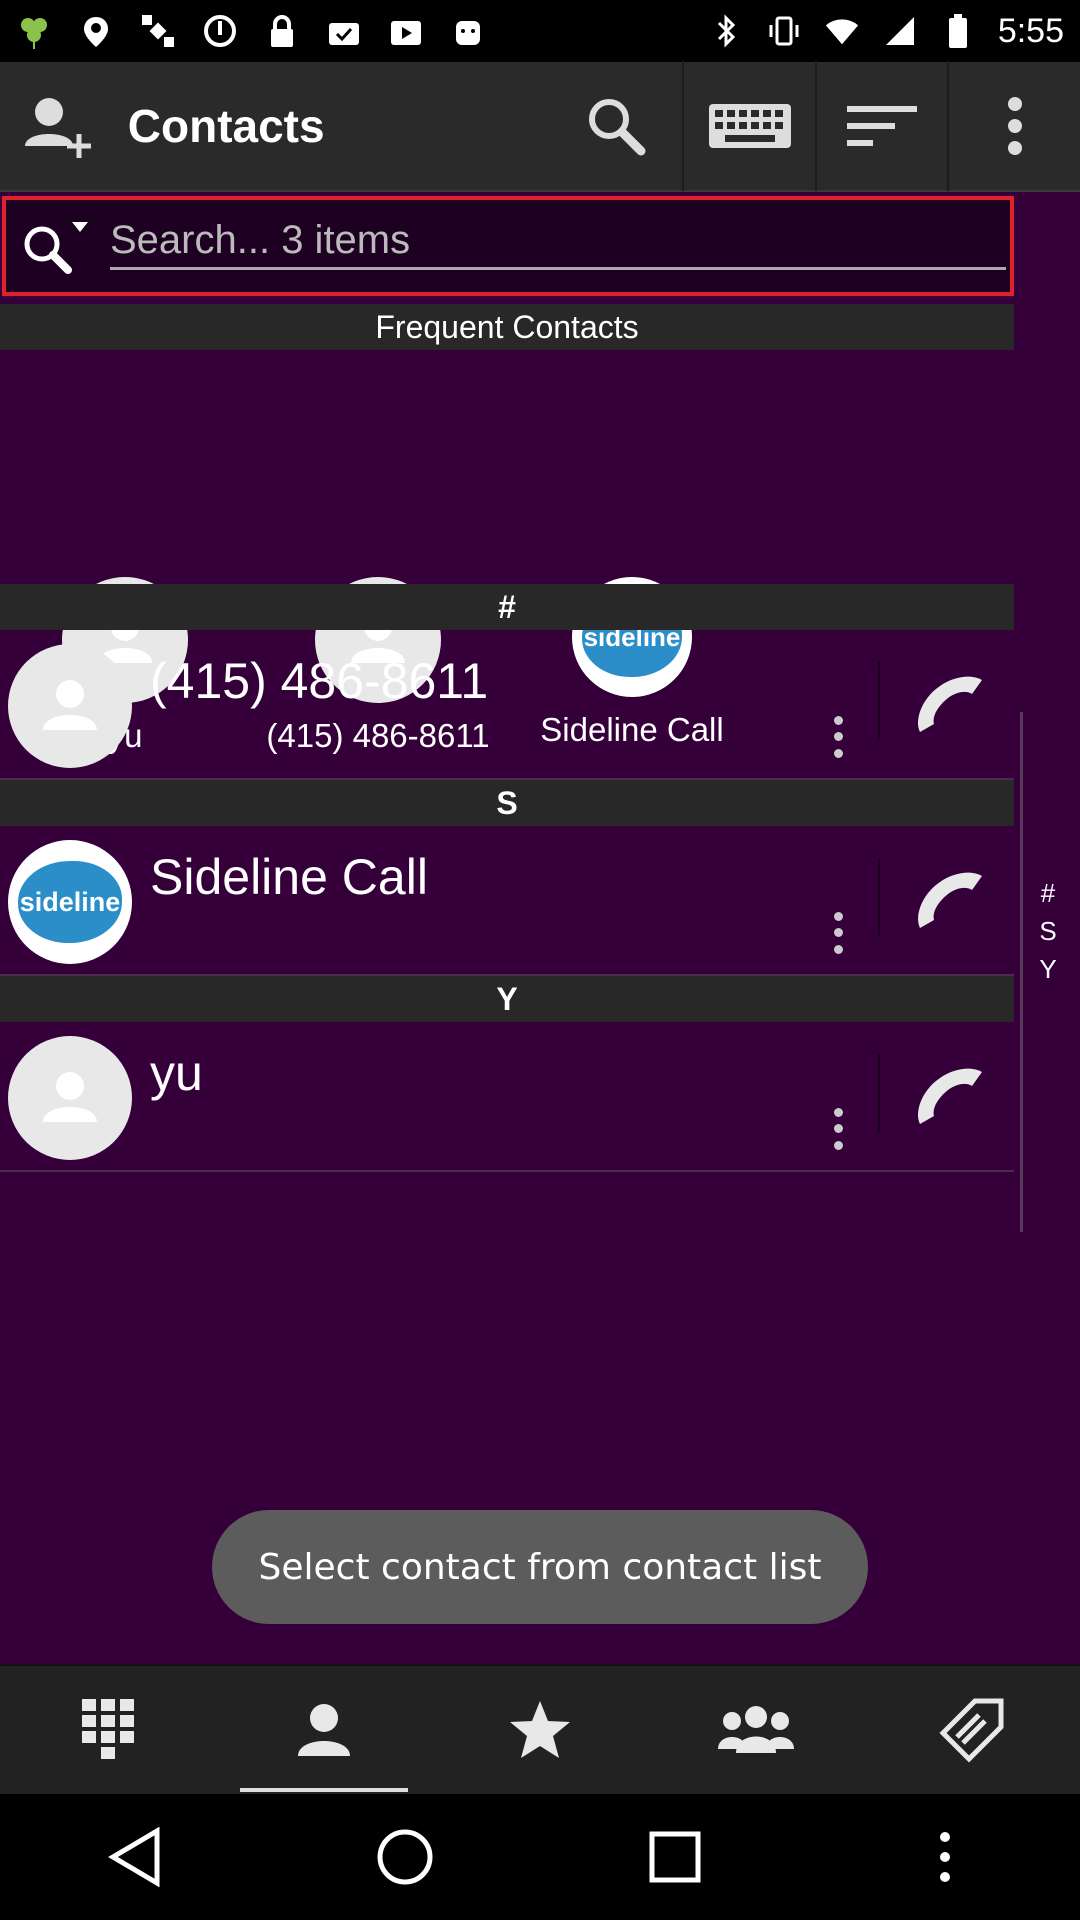 The height and width of the screenshot is (1920, 1080). I want to click on add-person-icon, so click(57, 128).